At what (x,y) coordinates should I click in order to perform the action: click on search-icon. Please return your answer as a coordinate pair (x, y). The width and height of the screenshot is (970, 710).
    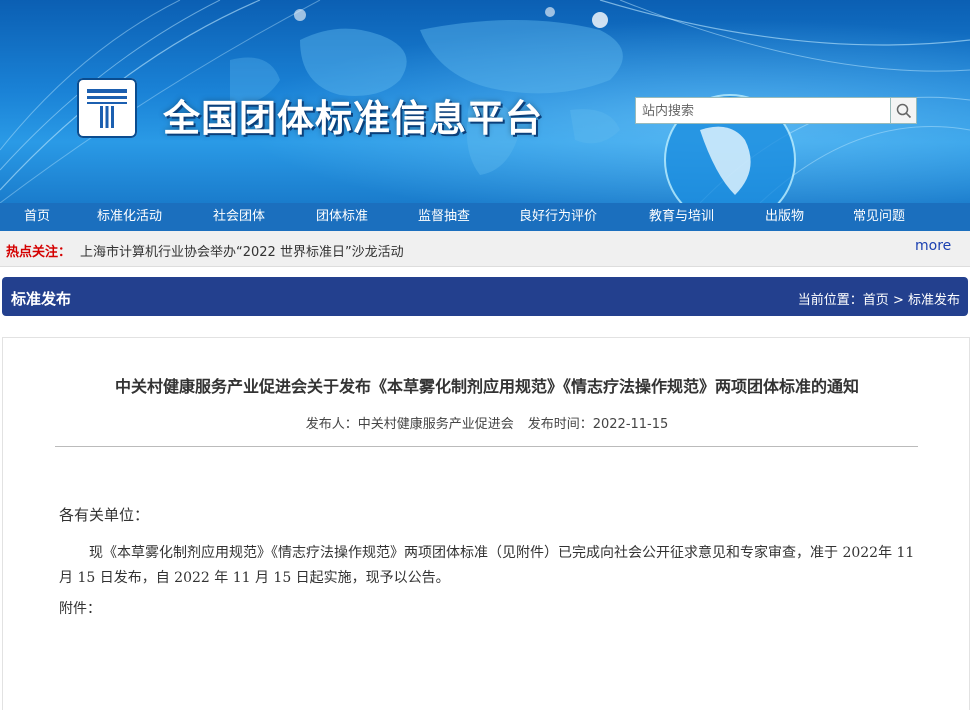
    Looking at the image, I should click on (903, 110).